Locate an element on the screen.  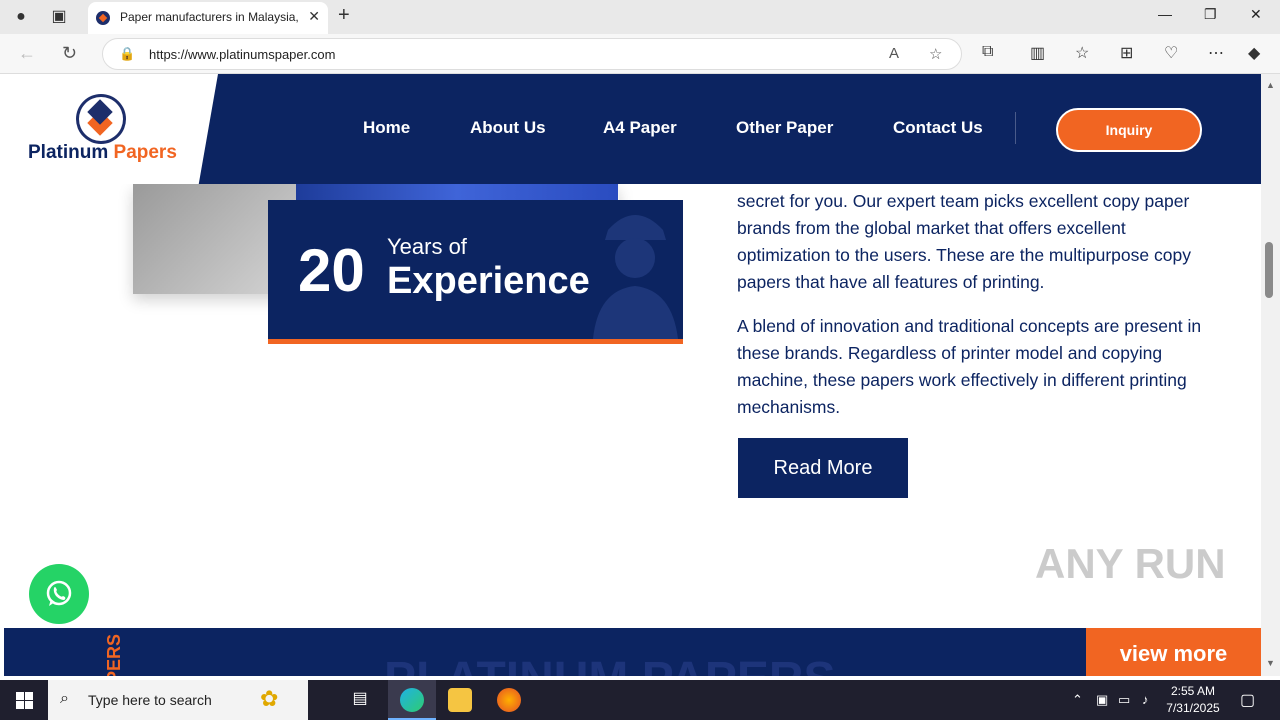
logo-mark-icon is located at coordinates (101, 119).